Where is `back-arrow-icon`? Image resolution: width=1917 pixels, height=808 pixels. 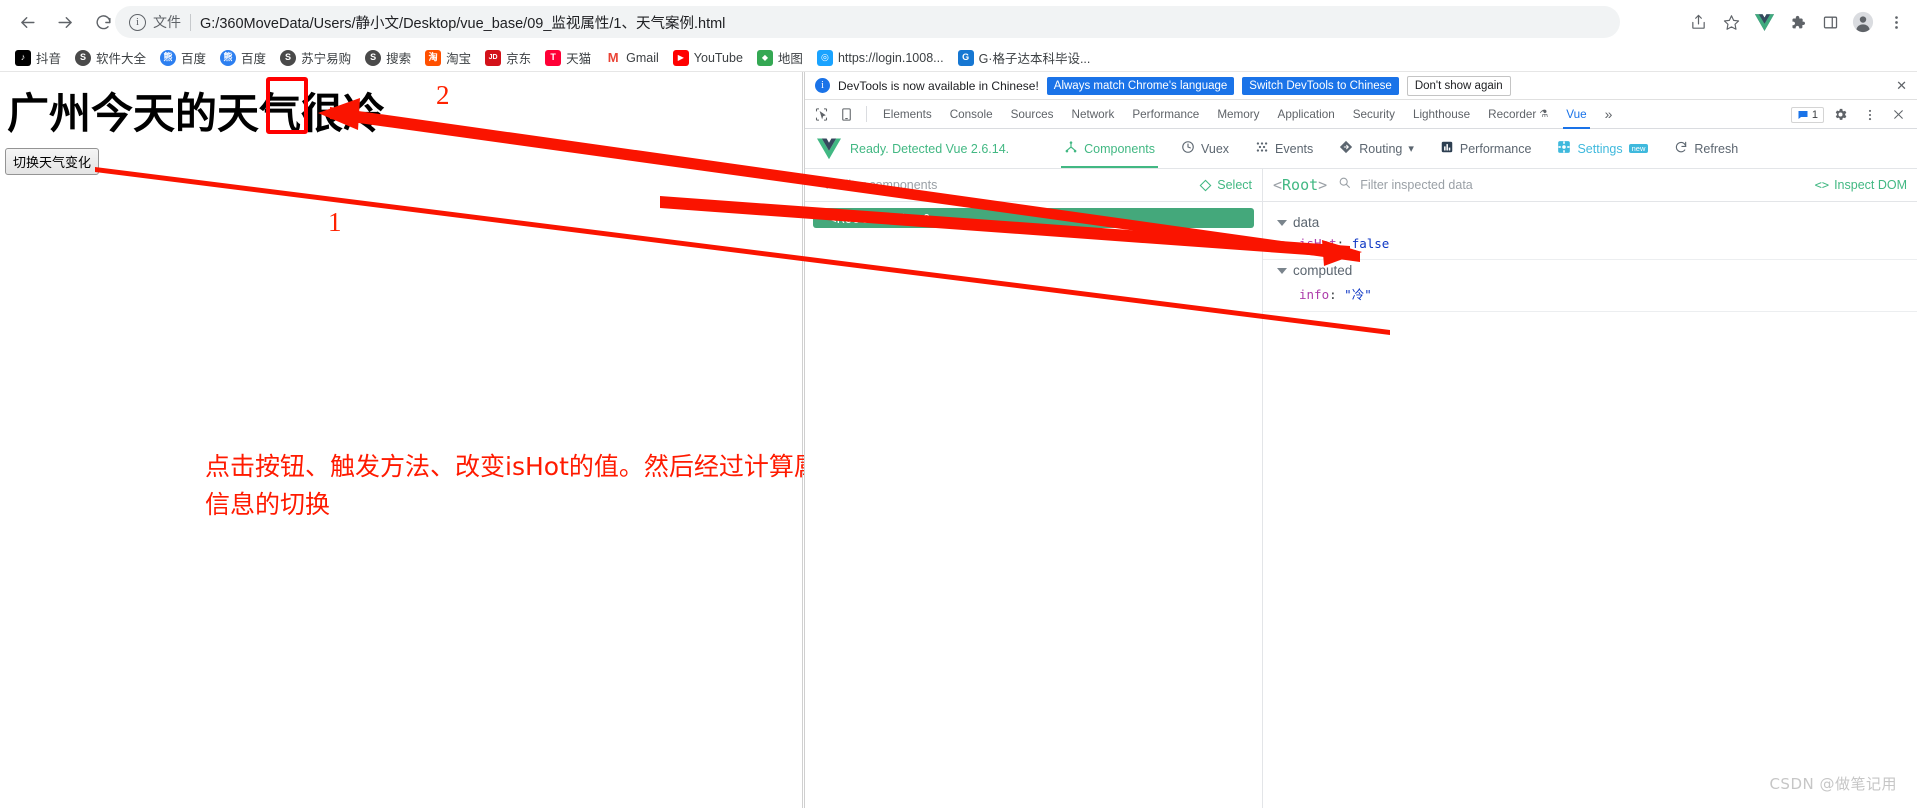
back-arrow-icon is located at coordinates (27, 22).